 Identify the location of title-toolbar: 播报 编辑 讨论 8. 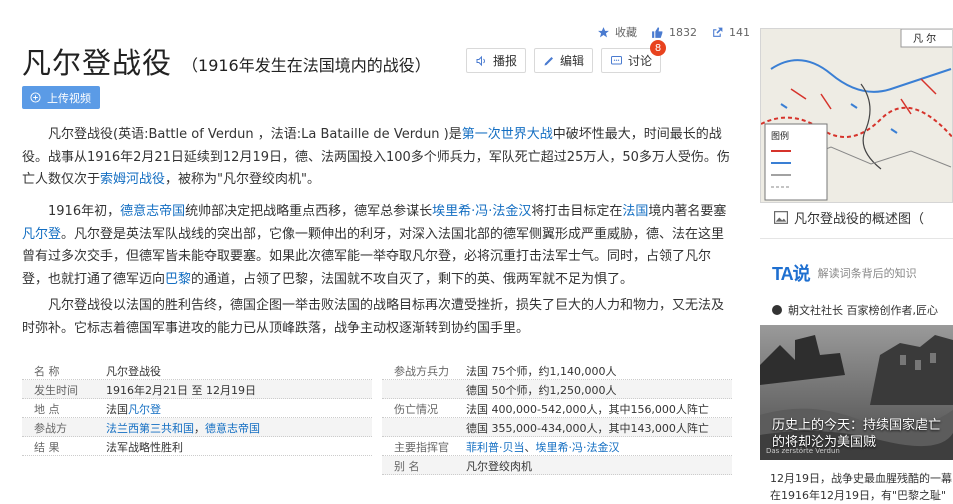
(566, 56).